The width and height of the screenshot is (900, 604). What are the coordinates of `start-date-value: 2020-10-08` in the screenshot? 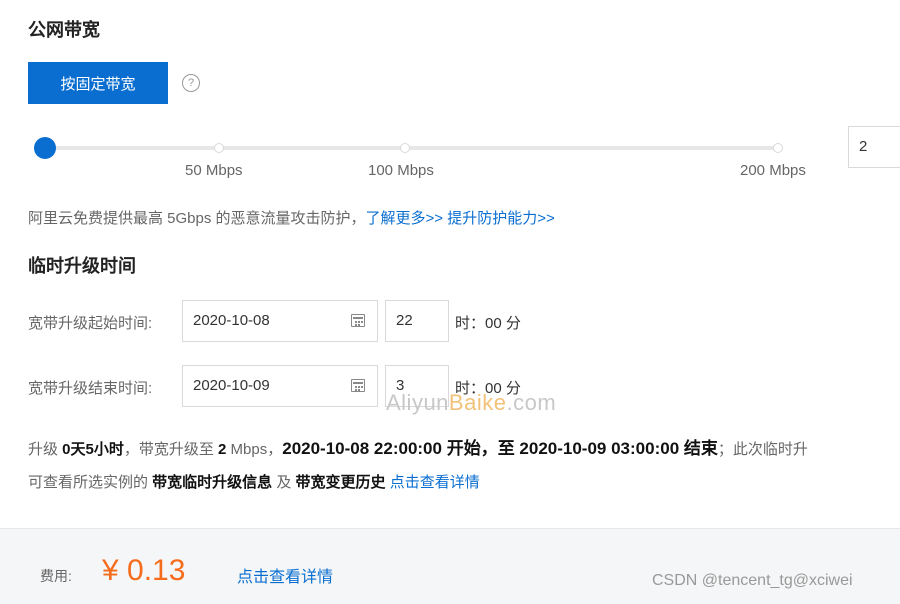 It's located at (231, 320).